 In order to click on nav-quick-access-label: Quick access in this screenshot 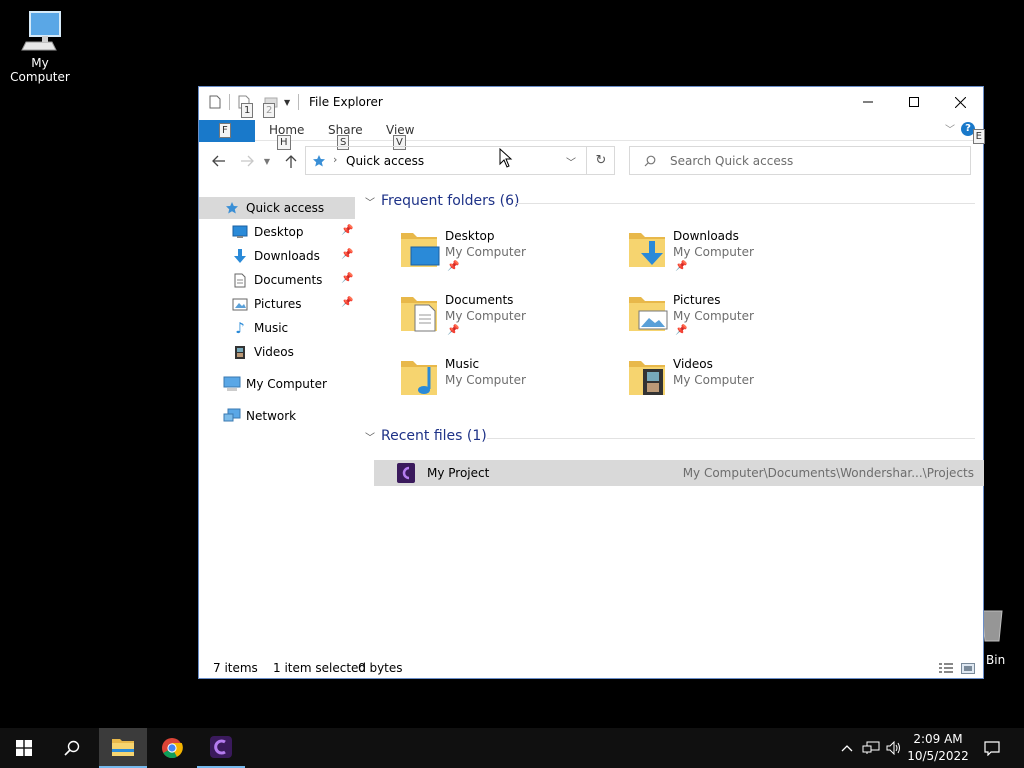, I will do `click(285, 208)`.